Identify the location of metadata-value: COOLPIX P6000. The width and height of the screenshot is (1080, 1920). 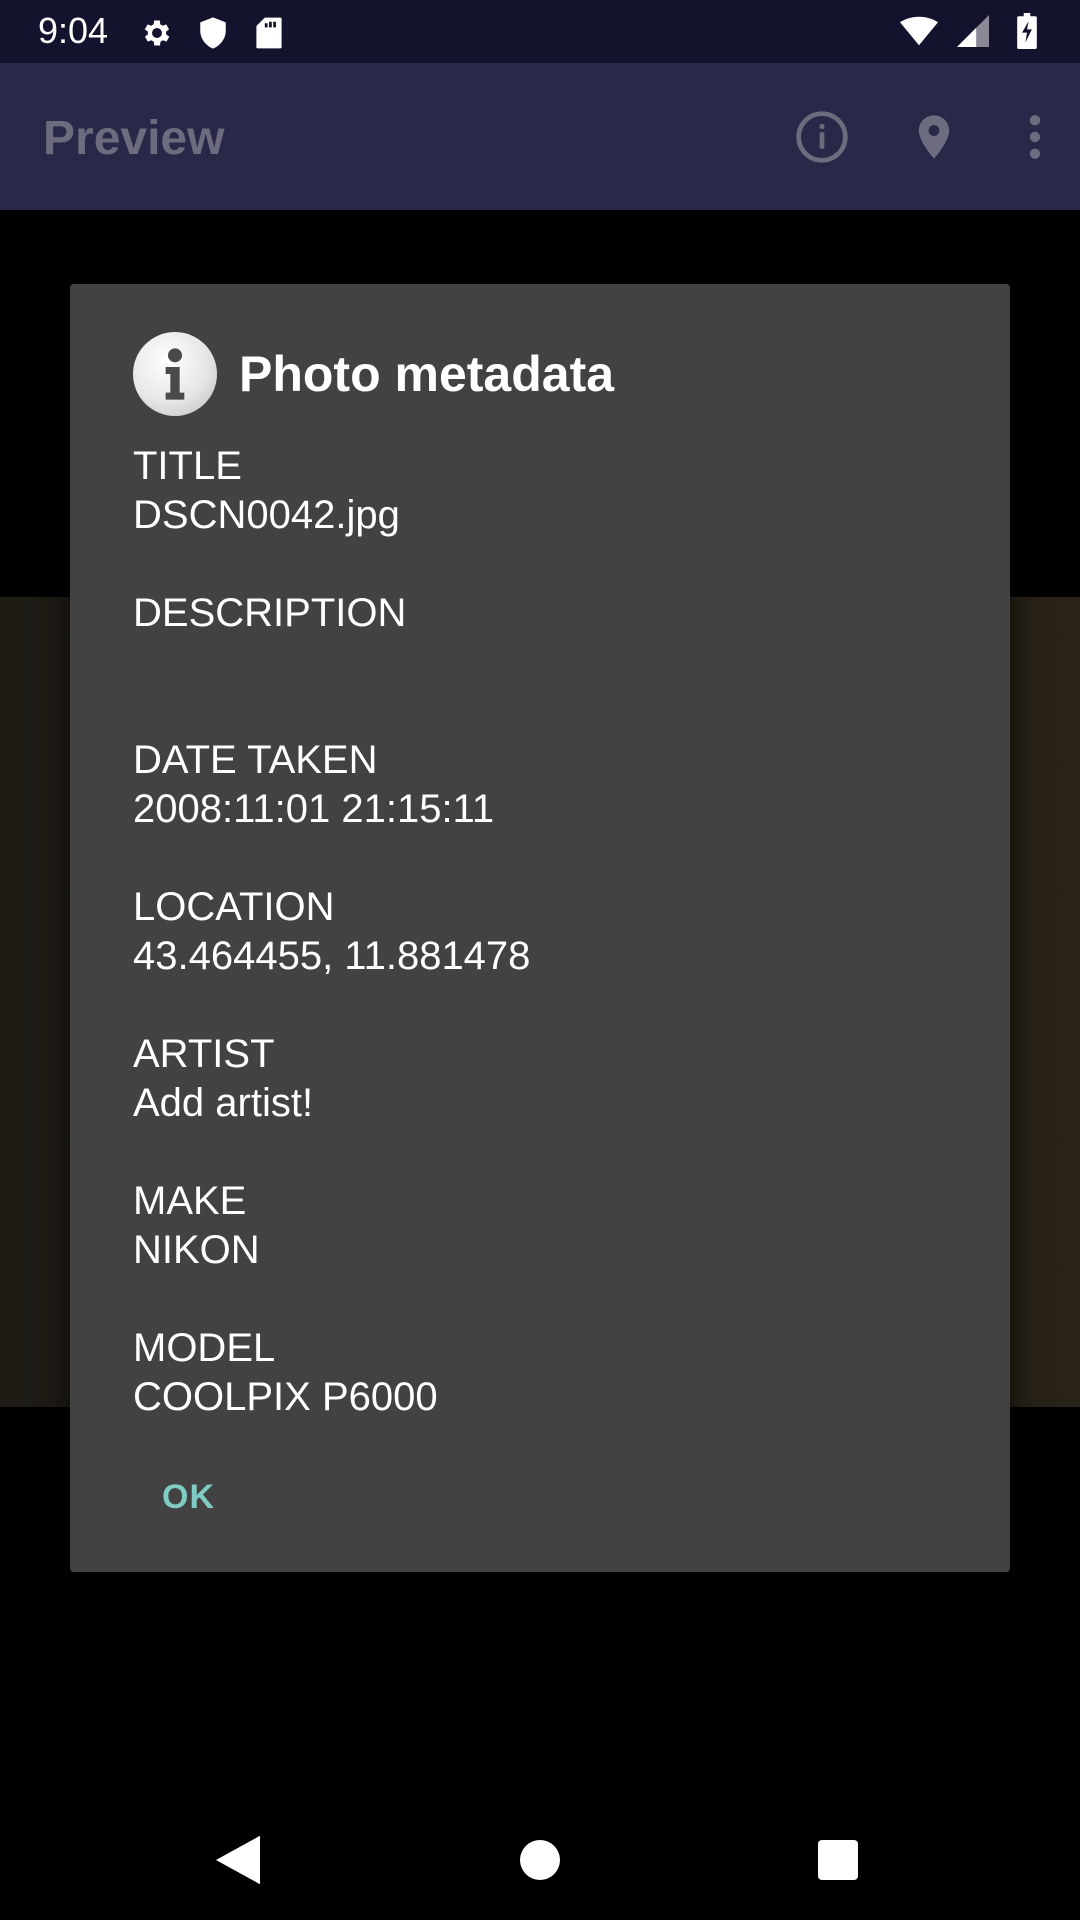
(285, 1397).